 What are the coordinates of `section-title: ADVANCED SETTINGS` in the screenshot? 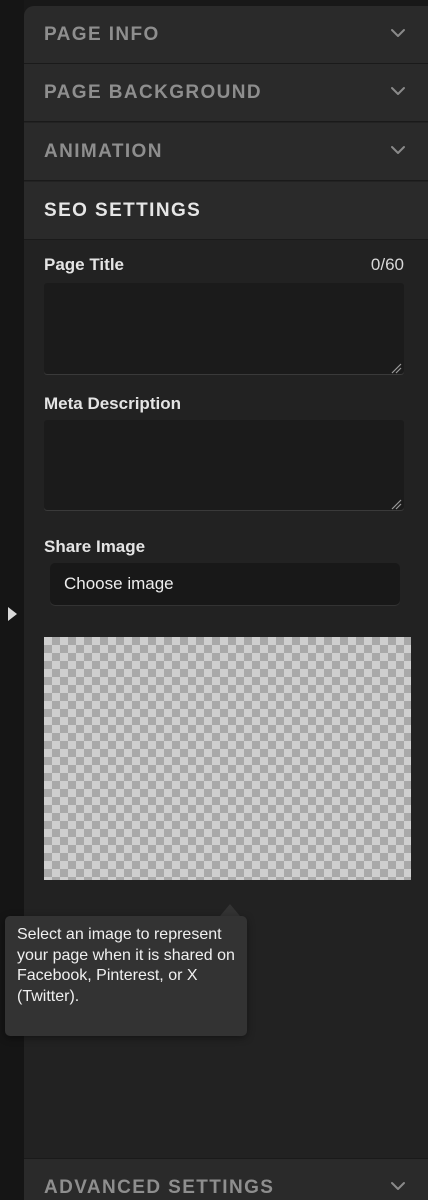 It's located at (159, 1187).